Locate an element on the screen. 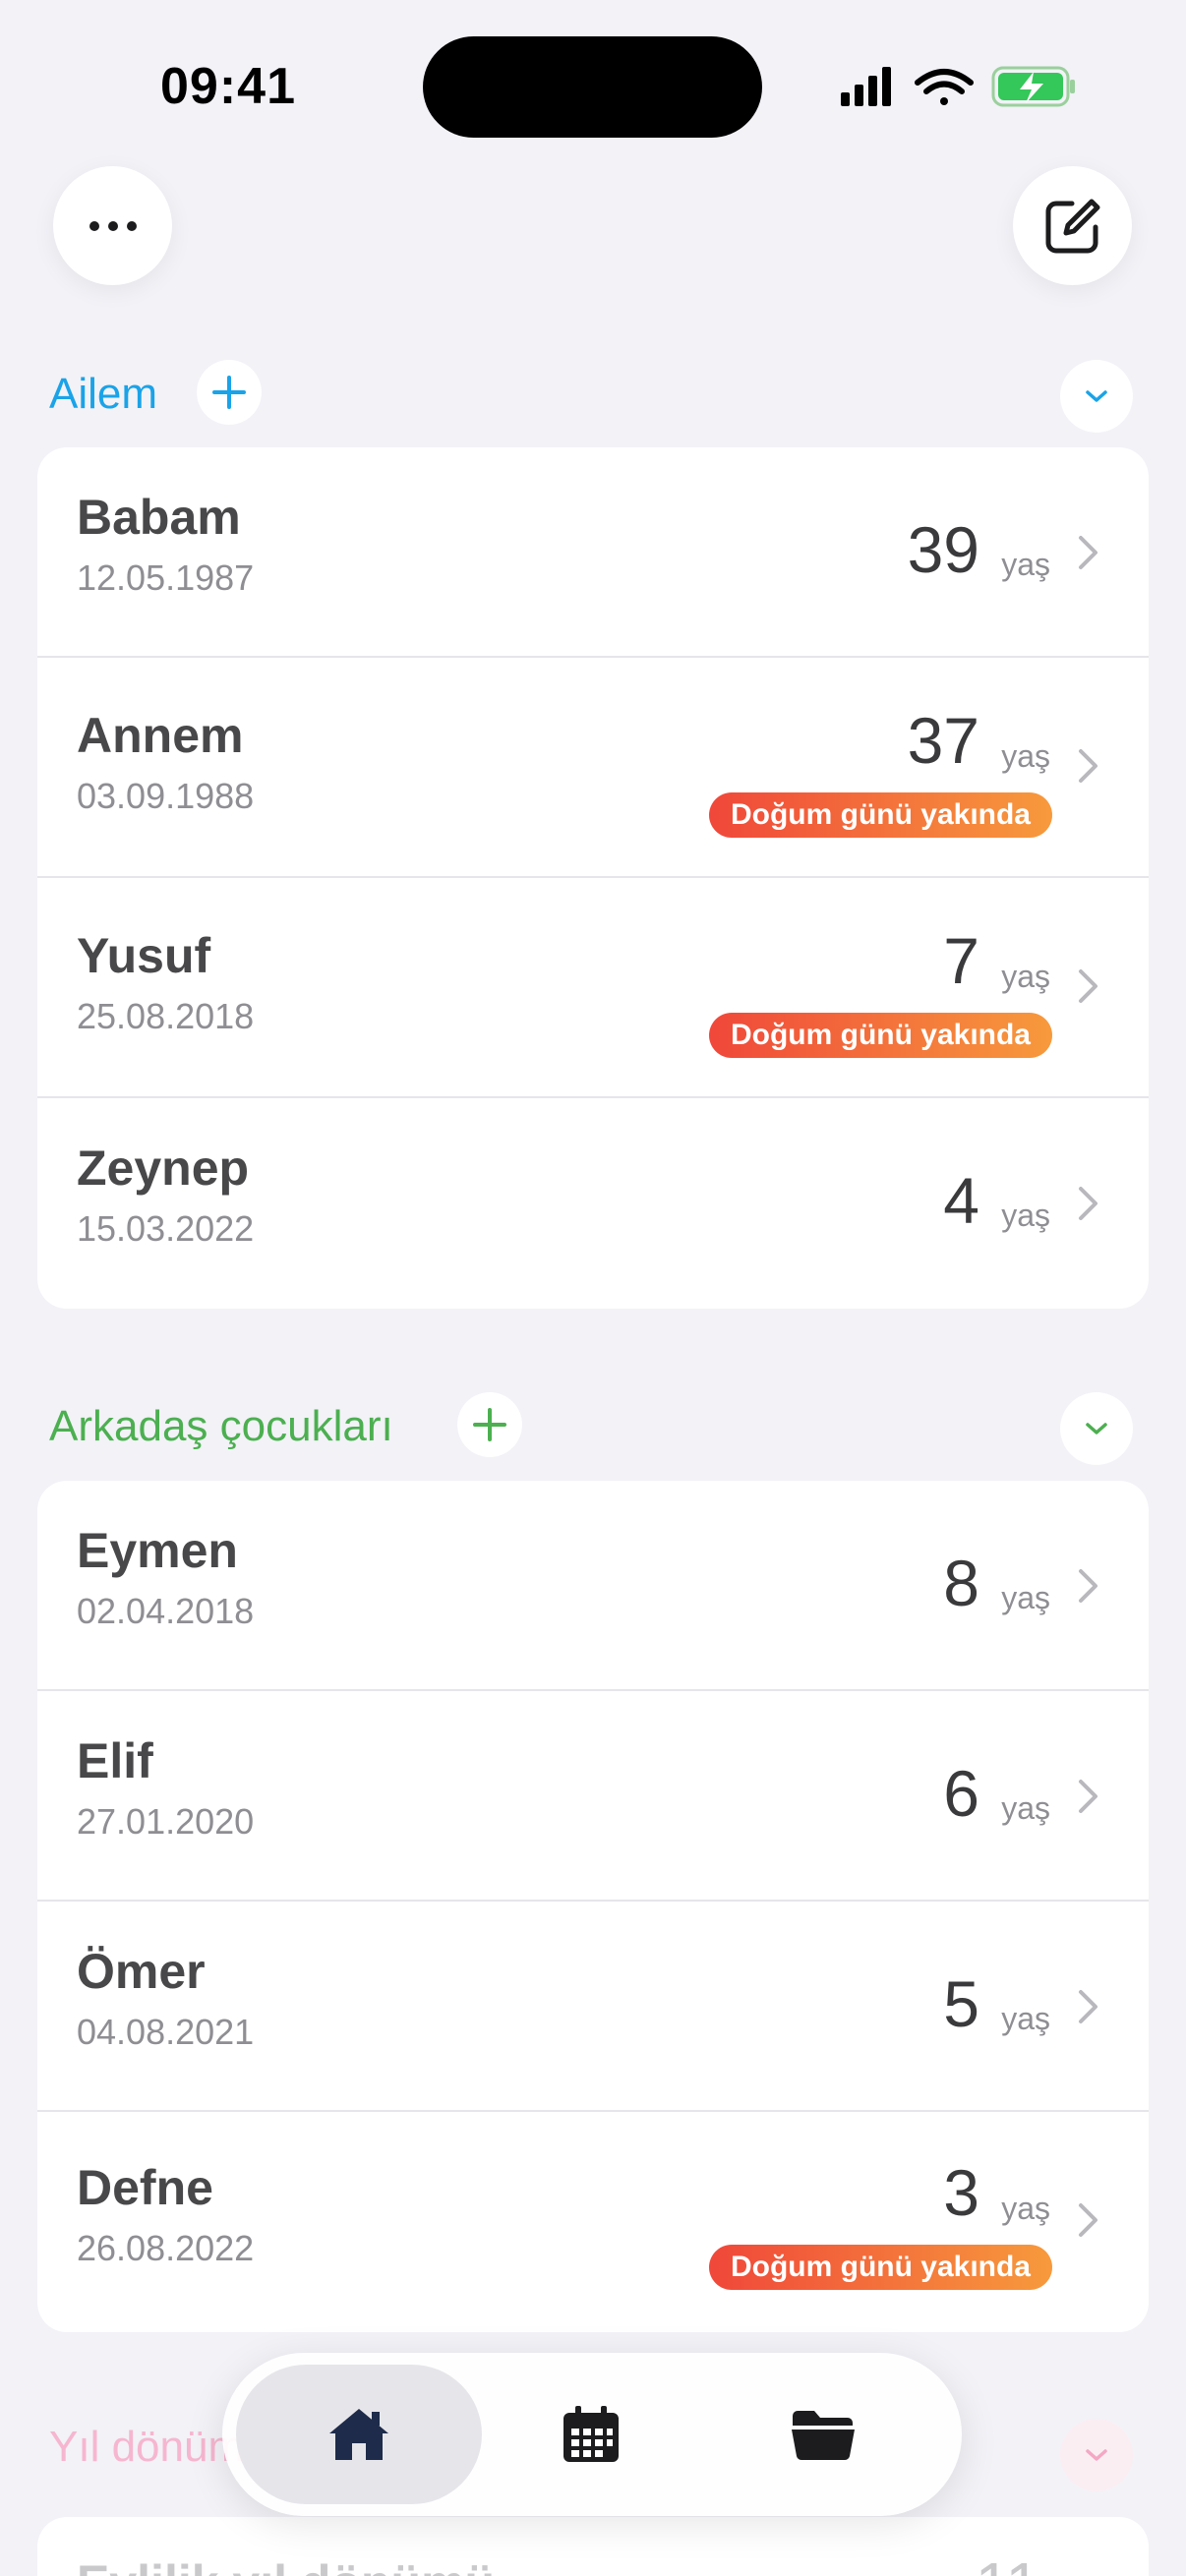  list-item: Babam 12.05.1987 39 yaş is located at coordinates (593, 552).